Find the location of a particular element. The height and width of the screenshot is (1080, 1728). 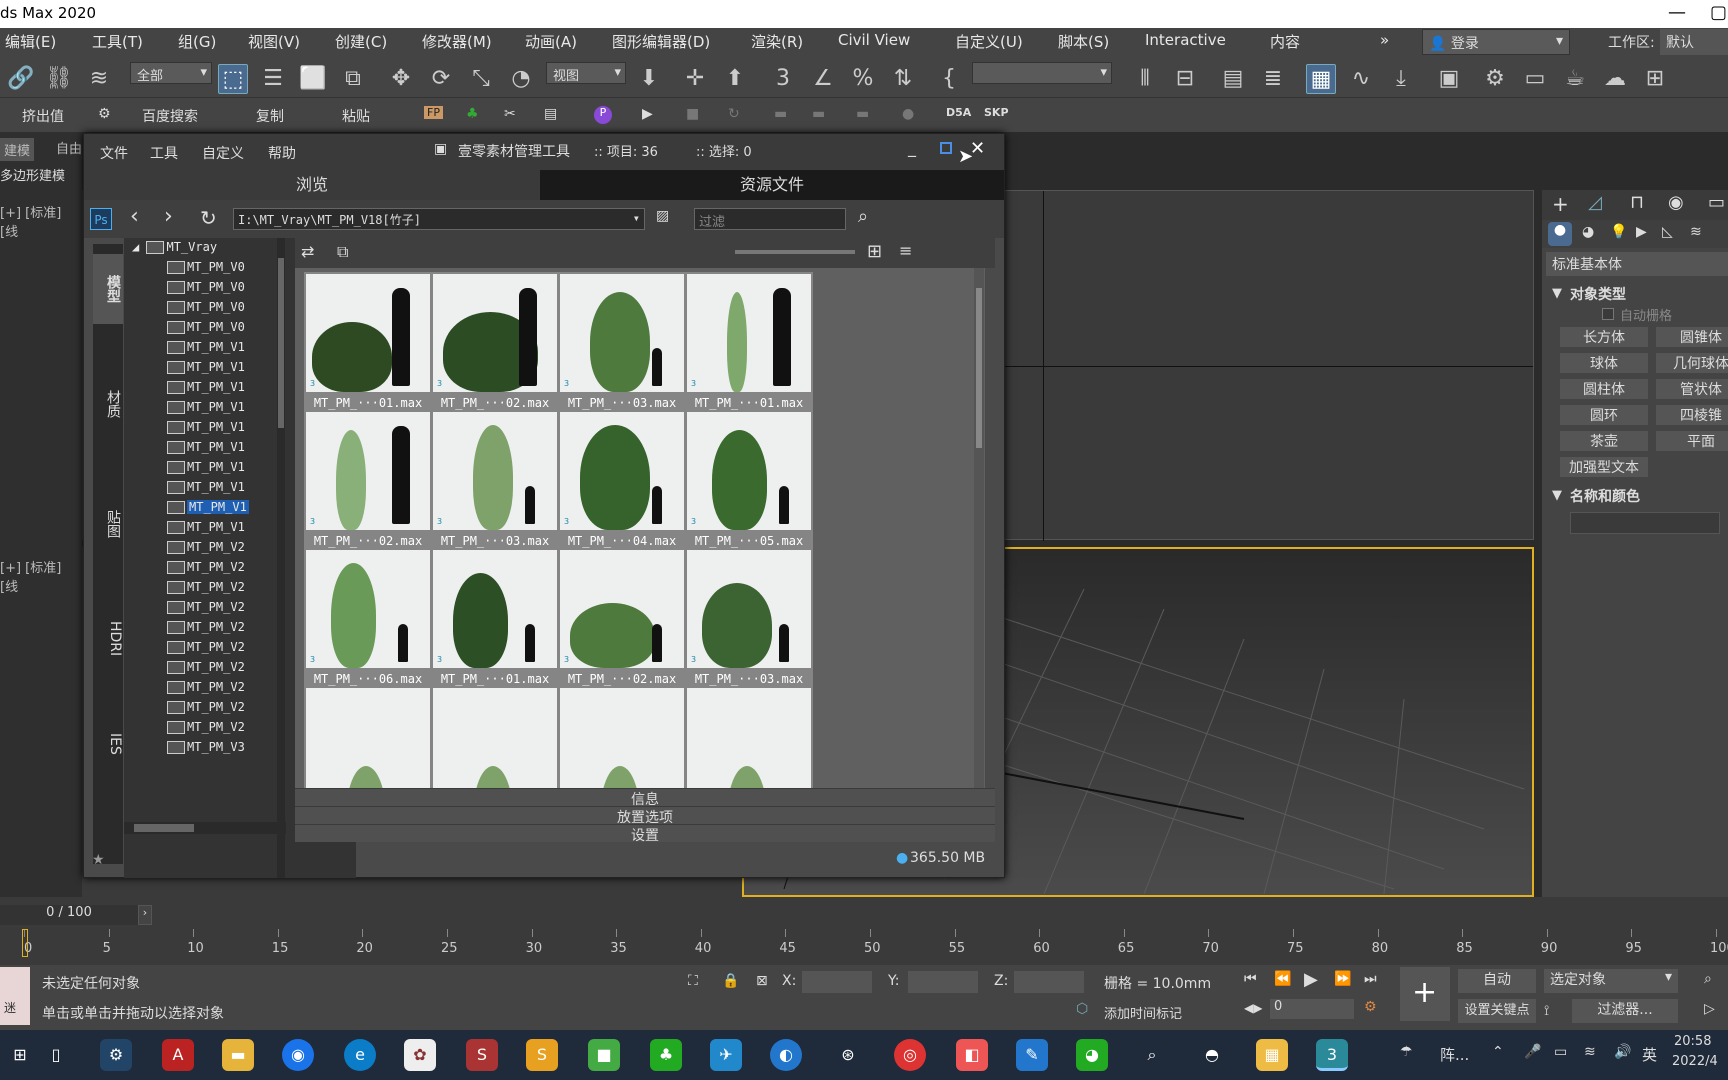

edge-icon: e is located at coordinates (360, 1055).